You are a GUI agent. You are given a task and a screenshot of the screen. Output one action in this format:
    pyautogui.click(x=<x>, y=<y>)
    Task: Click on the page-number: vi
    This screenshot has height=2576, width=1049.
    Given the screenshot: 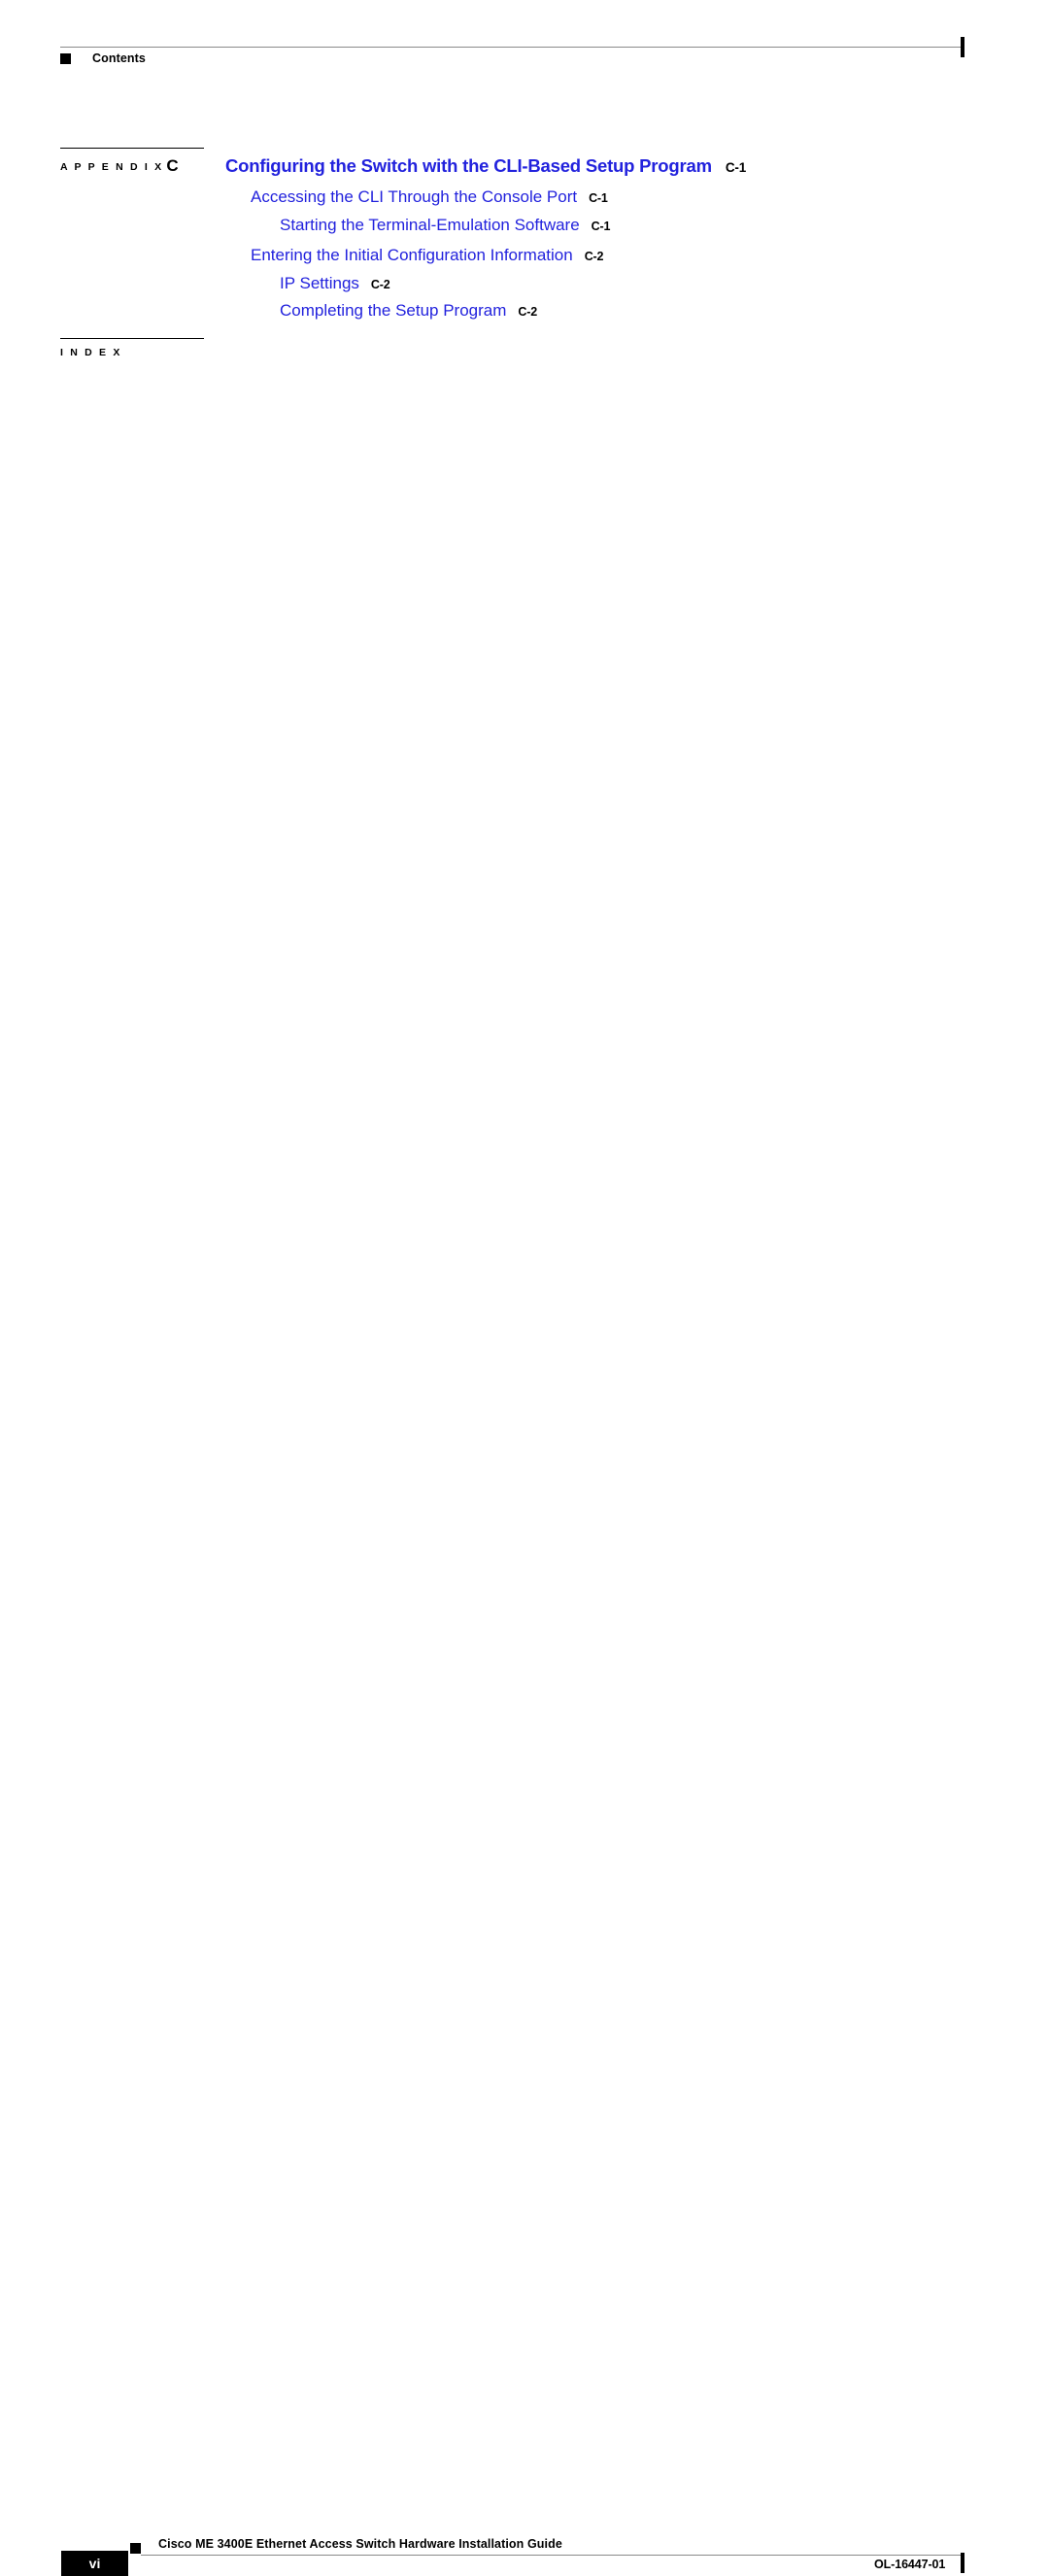 What is the action you would take?
    pyautogui.click(x=94, y=2563)
    